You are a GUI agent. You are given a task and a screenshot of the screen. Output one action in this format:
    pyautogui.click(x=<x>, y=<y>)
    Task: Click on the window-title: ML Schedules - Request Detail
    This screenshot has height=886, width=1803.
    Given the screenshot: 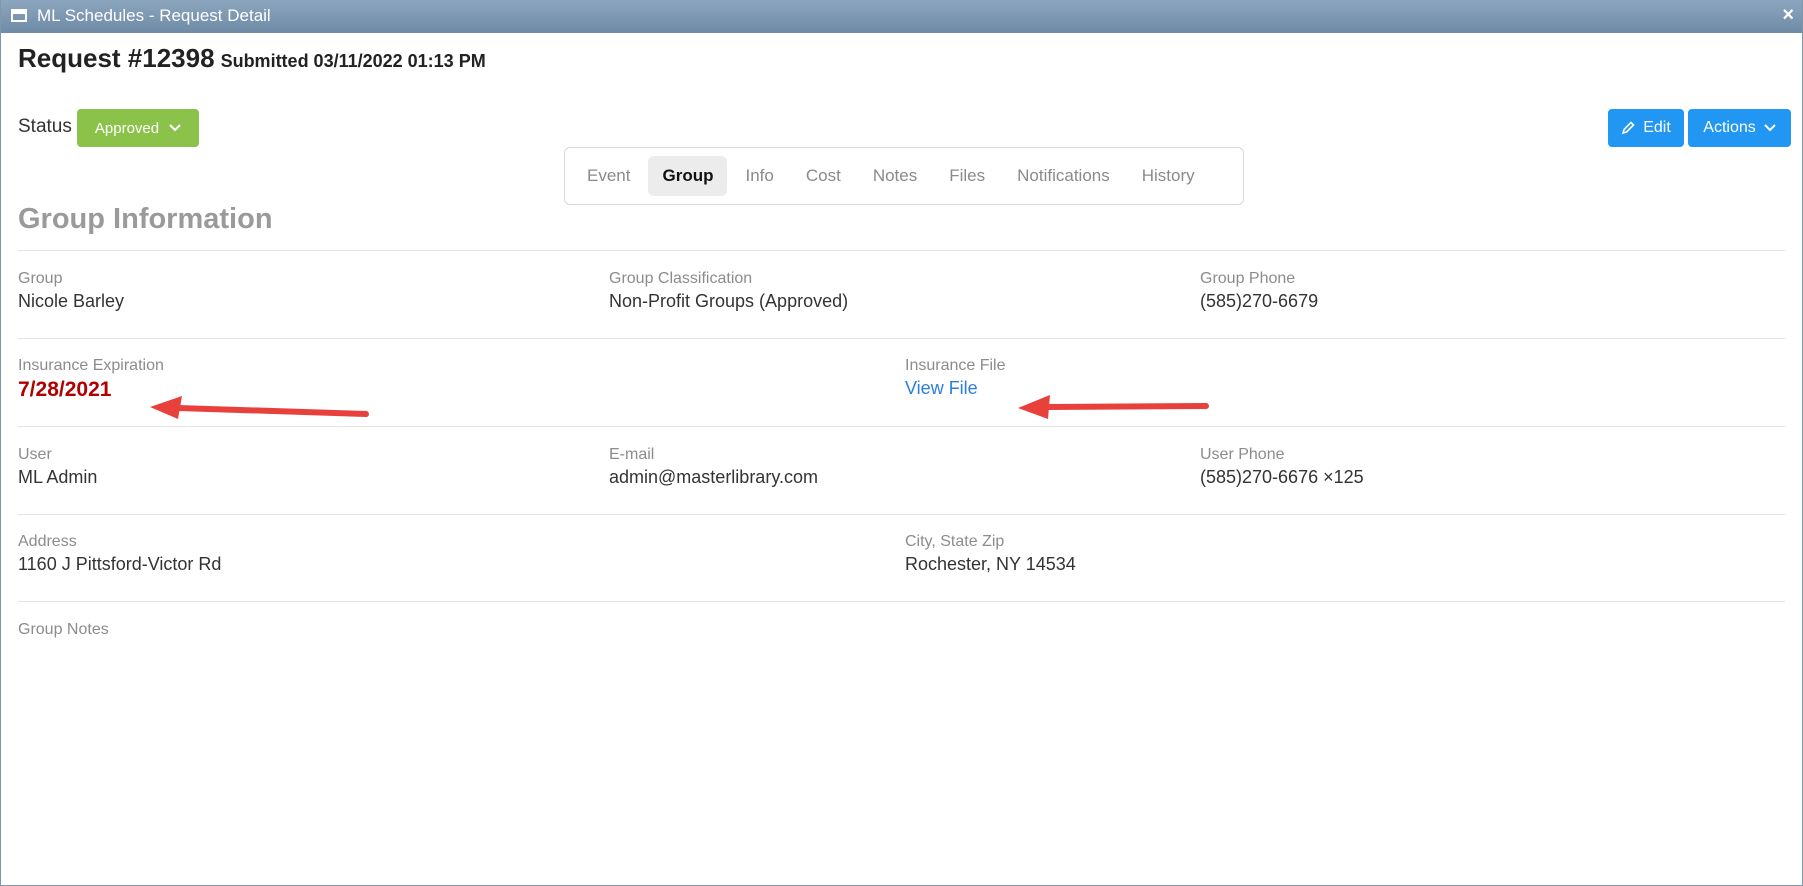 What is the action you would take?
    pyautogui.click(x=154, y=15)
    